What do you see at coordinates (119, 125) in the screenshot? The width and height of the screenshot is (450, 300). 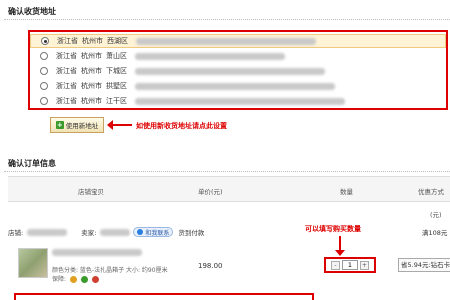 I see `arrow-icon` at bounding box center [119, 125].